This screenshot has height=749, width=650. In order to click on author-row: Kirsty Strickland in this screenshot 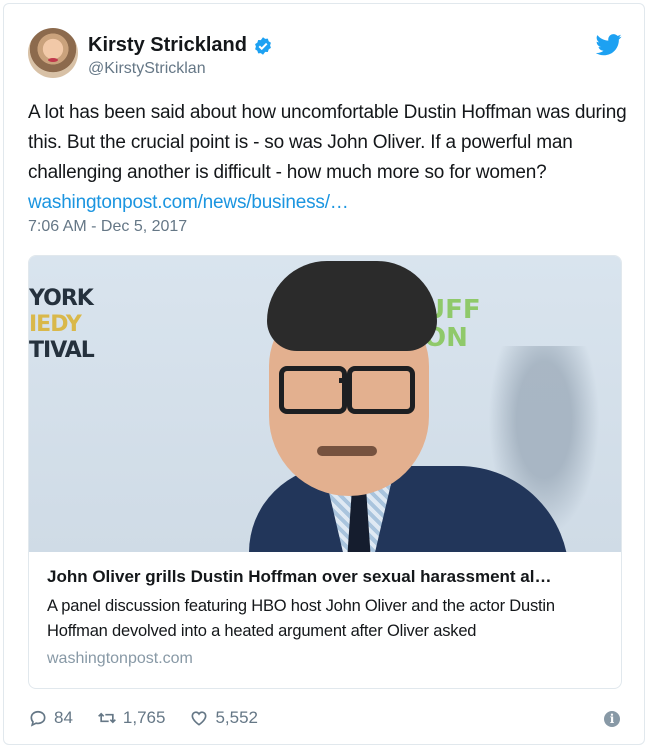, I will do `click(180, 45)`.